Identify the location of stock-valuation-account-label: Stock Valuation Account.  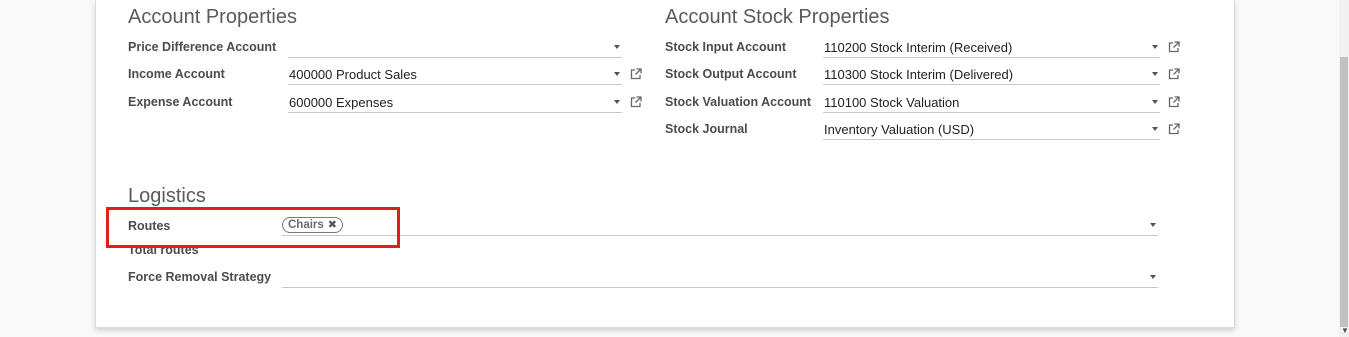
(738, 102).